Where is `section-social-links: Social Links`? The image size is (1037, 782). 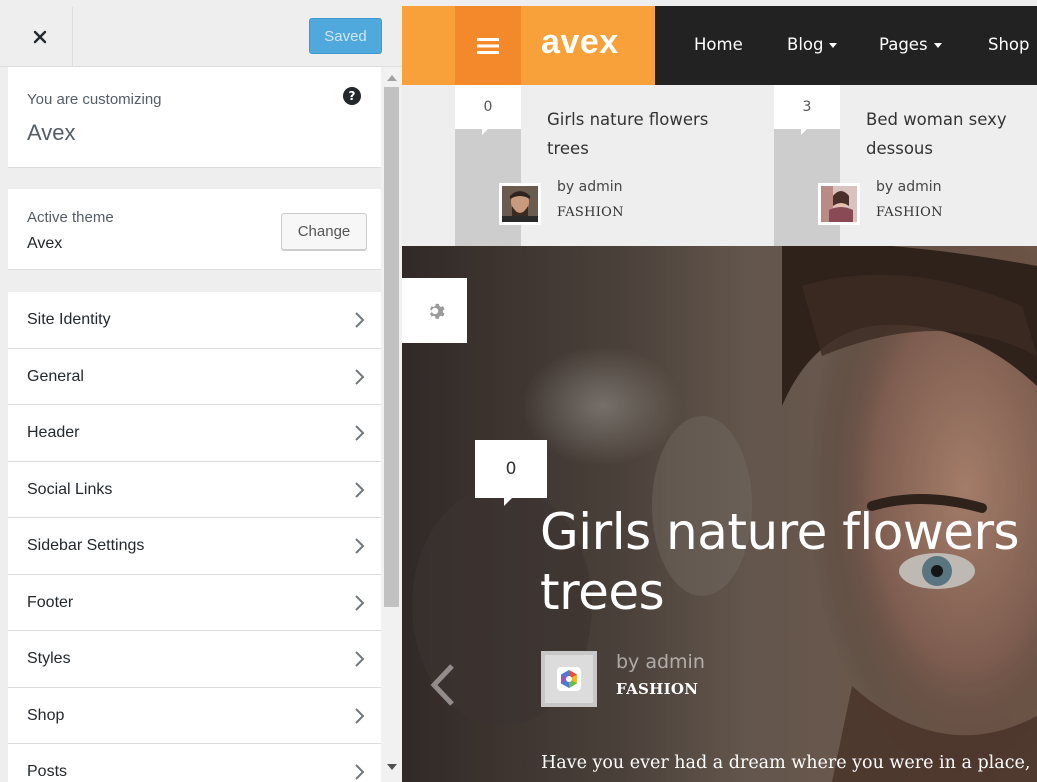
section-social-links: Social Links is located at coordinates (194, 489).